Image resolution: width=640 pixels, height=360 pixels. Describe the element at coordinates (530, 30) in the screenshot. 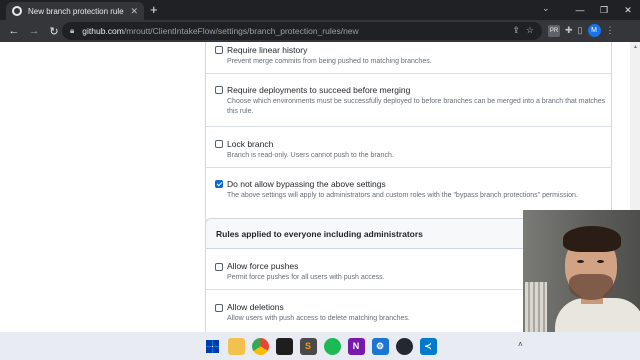

I see `bookmark-star-icon: ☆` at that location.